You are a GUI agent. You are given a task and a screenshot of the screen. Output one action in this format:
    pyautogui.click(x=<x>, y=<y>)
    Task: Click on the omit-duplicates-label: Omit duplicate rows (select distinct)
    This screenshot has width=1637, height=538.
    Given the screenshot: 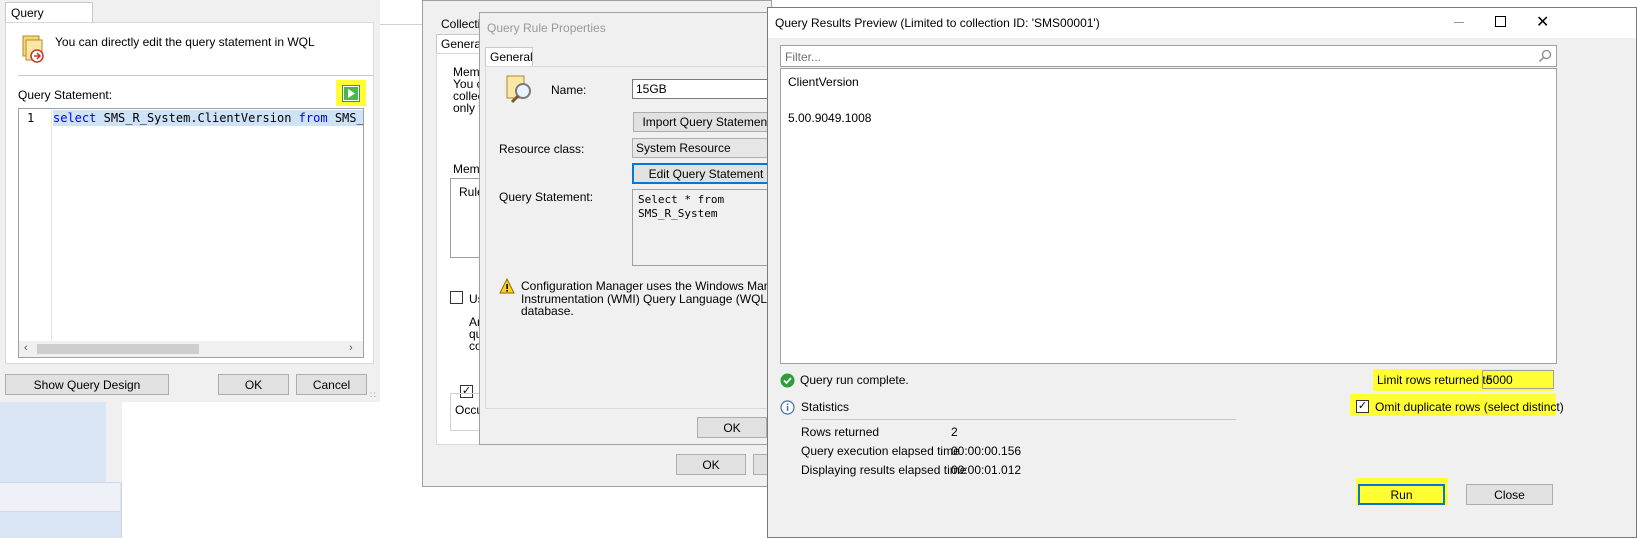 What is the action you would take?
    pyautogui.click(x=1469, y=407)
    